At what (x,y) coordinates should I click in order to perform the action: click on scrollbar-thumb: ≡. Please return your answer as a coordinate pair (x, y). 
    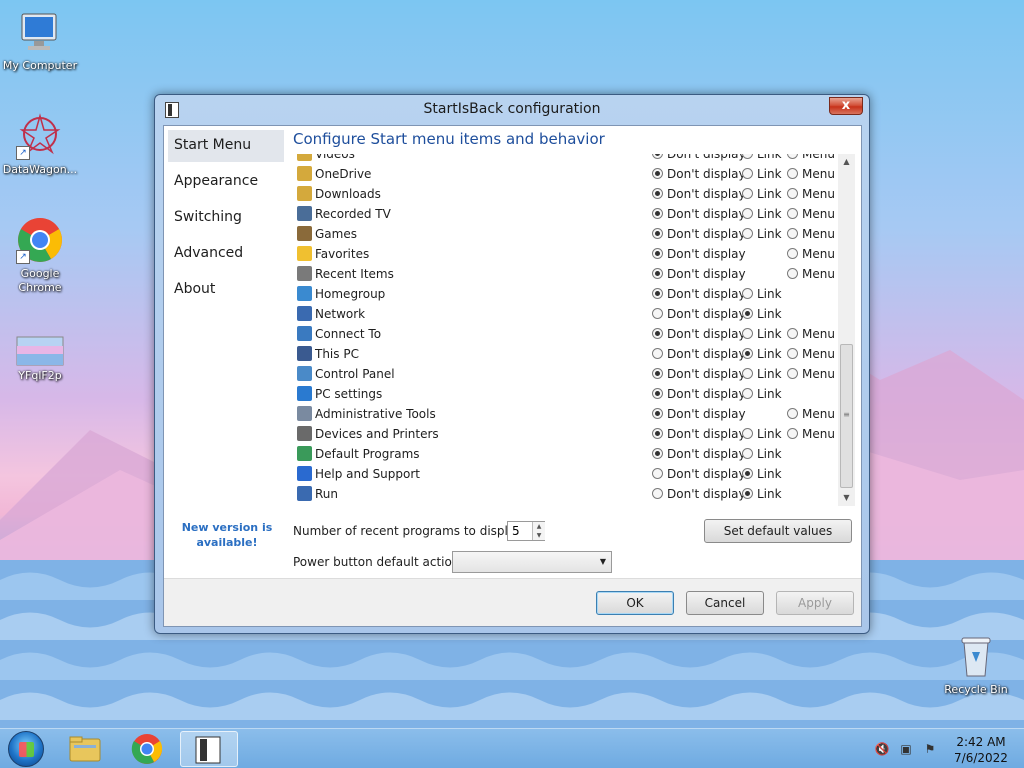
    Looking at the image, I should click on (846, 416).